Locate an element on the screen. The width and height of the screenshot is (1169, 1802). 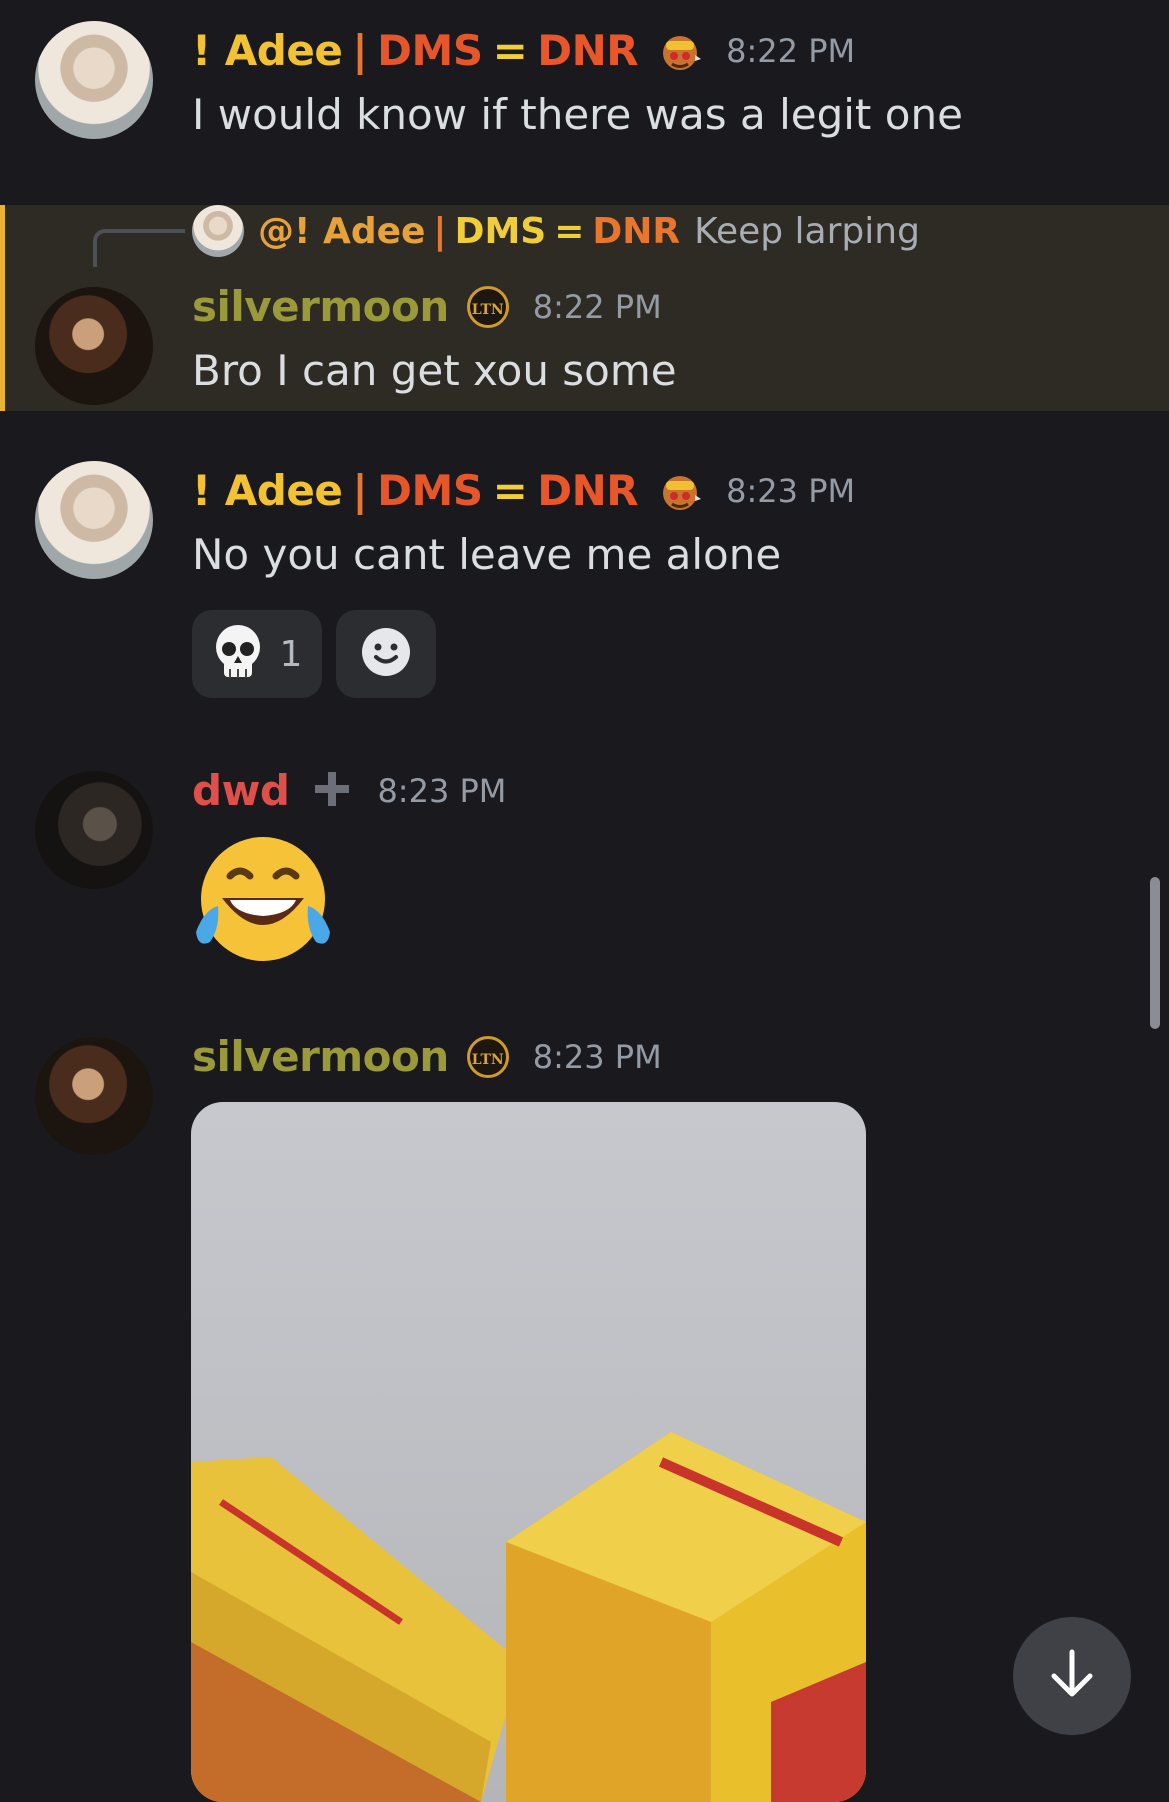
reply-preview: @! Adee | DMS = DNR Keep larping is located at coordinates (556, 231).